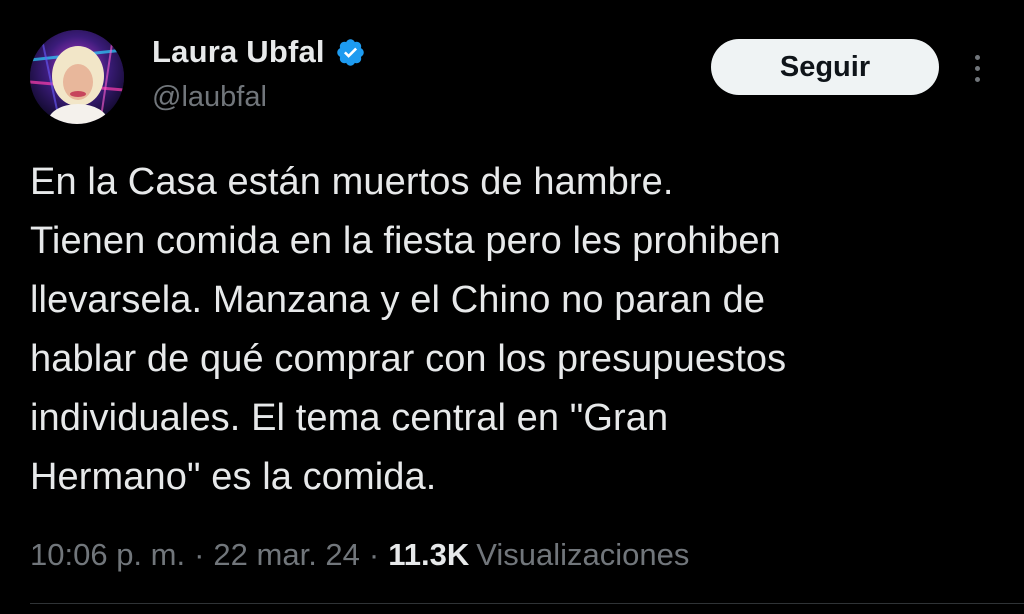 This screenshot has height=614, width=1024. What do you see at coordinates (350, 52) in the screenshot?
I see `verified-badge-icon` at bounding box center [350, 52].